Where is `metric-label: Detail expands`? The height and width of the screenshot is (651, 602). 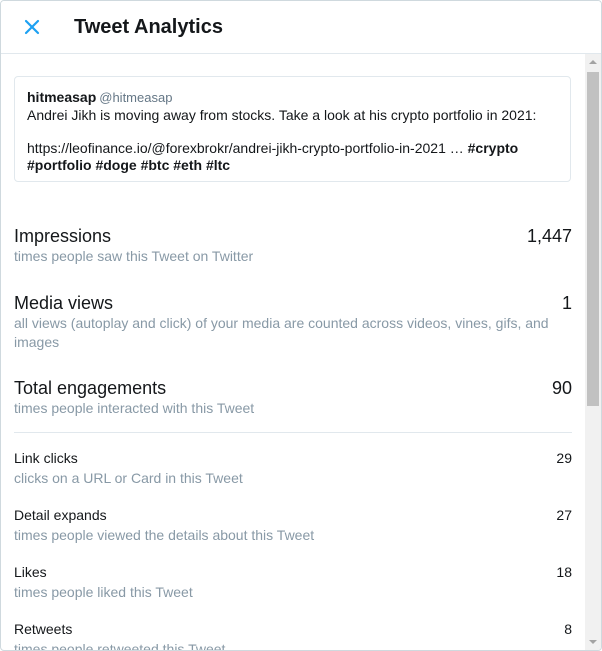 metric-label: Detail expands is located at coordinates (60, 515).